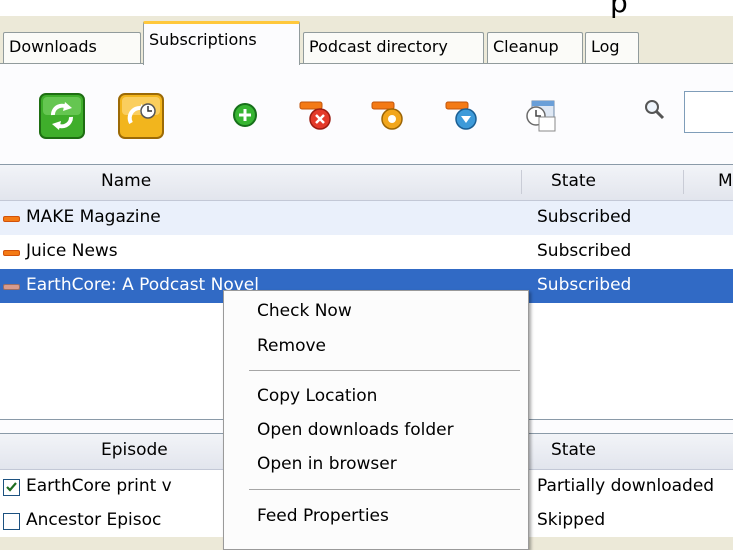 The width and height of the screenshot is (733, 550). I want to click on tab-podcast-directory: Podcast directory, so click(393, 47).